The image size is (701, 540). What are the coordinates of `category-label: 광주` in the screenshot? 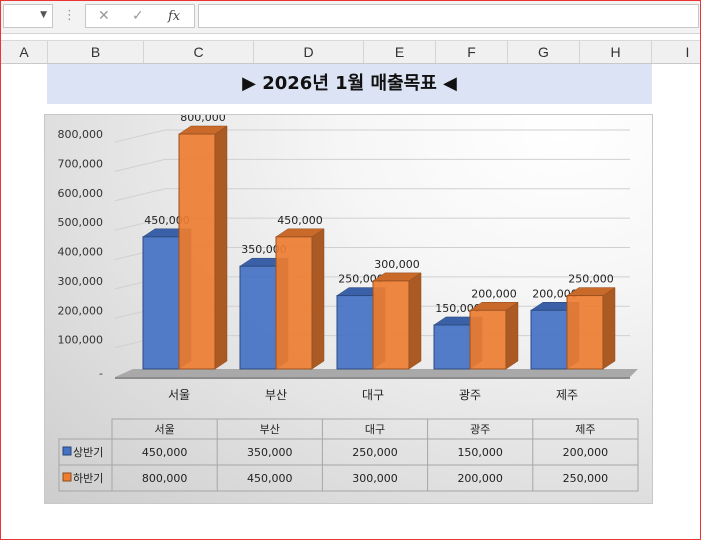 It's located at (470, 395).